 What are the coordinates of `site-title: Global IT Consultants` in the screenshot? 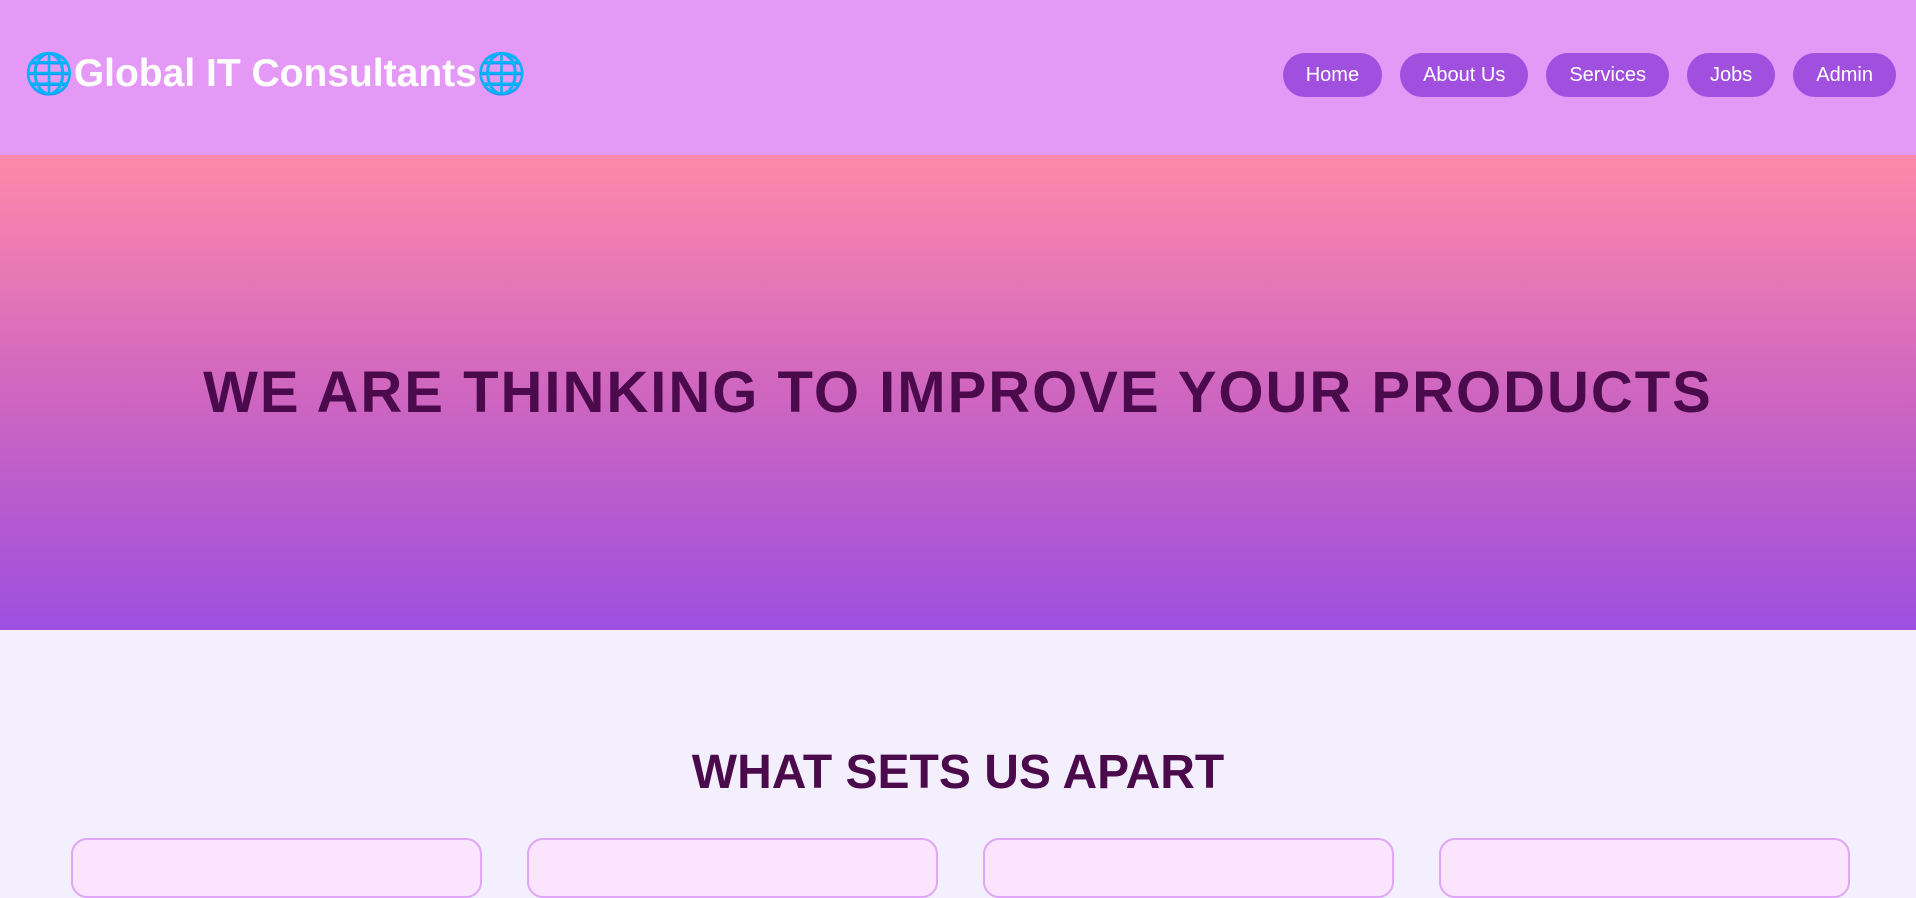 It's located at (275, 73).